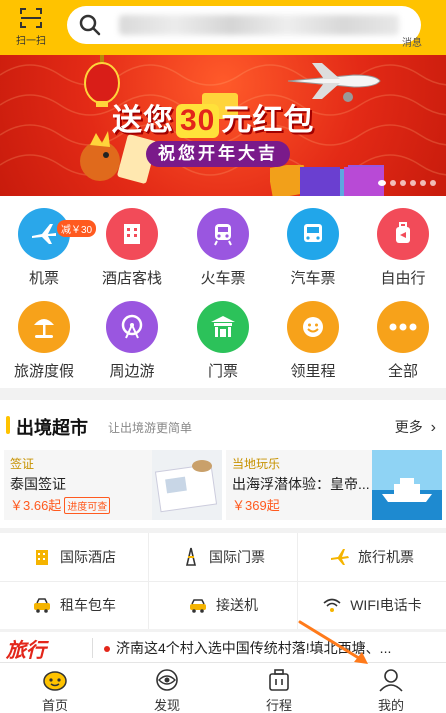  What do you see at coordinates (386, 557) in the screenshot?
I see `link-label: 旅行机票` at bounding box center [386, 557].